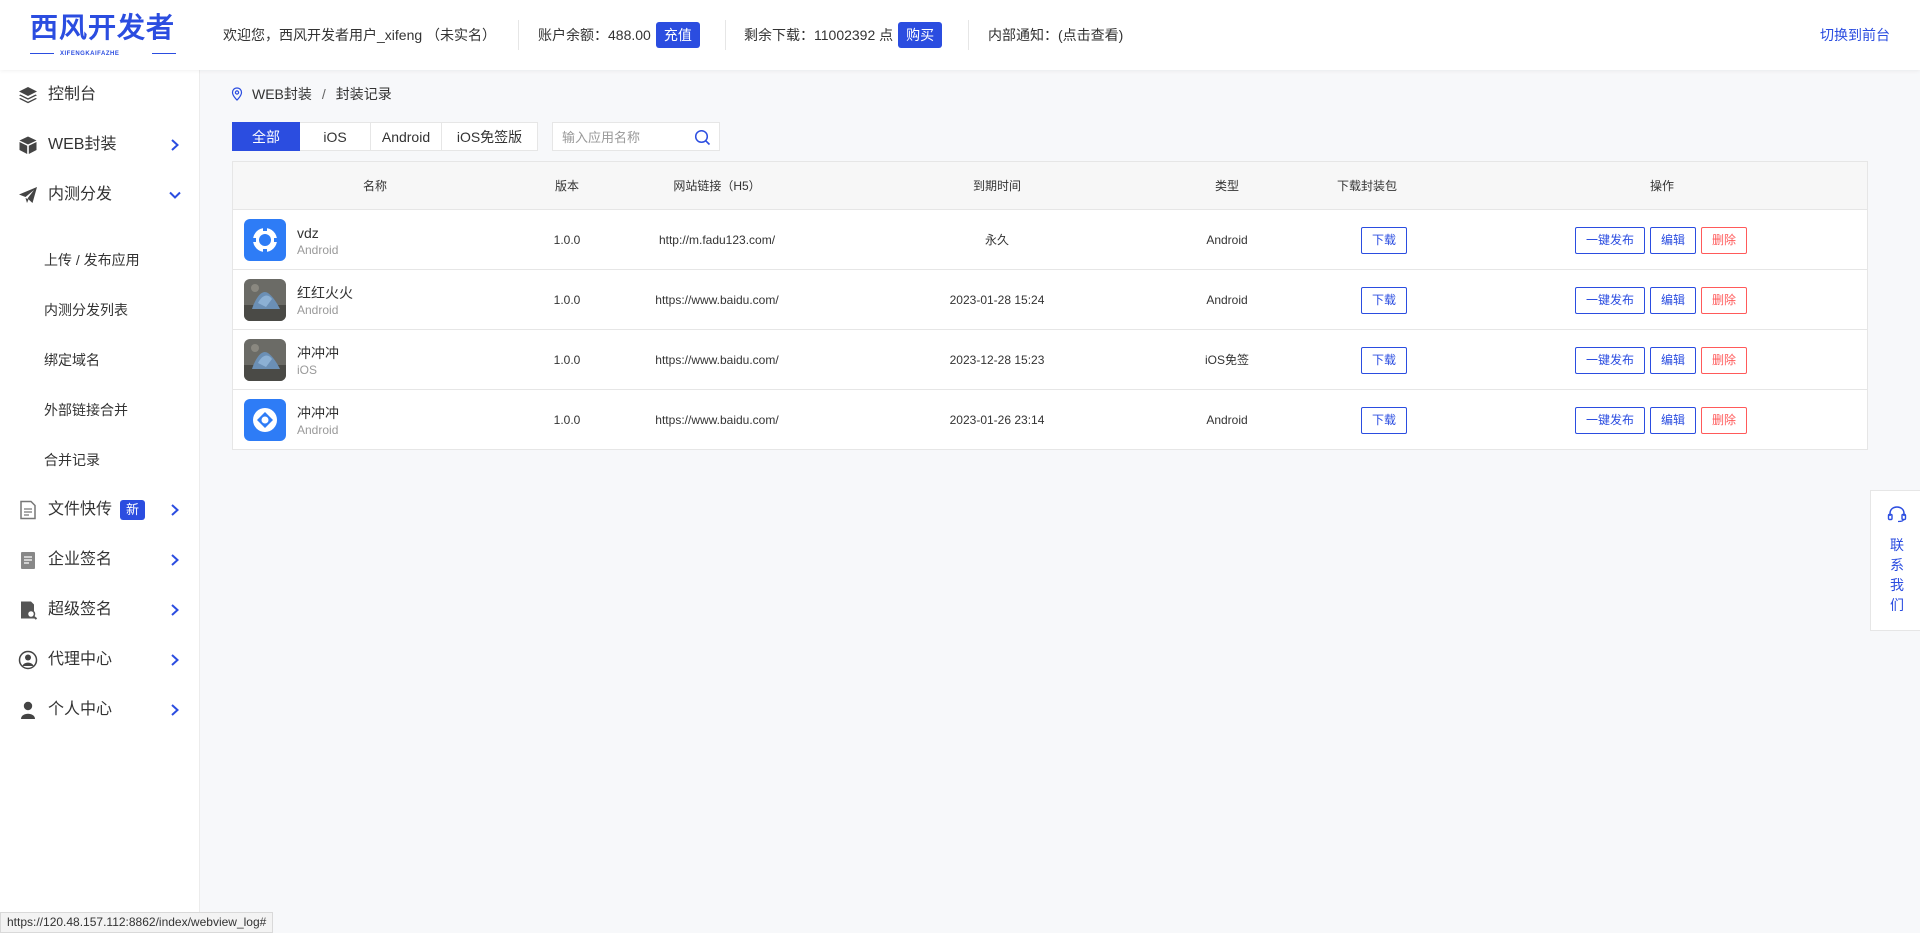 The width and height of the screenshot is (1920, 933). Describe the element at coordinates (86, 410) in the screenshot. I see `sidebar-subitem-external-link-merge: 外部链接合并` at that location.